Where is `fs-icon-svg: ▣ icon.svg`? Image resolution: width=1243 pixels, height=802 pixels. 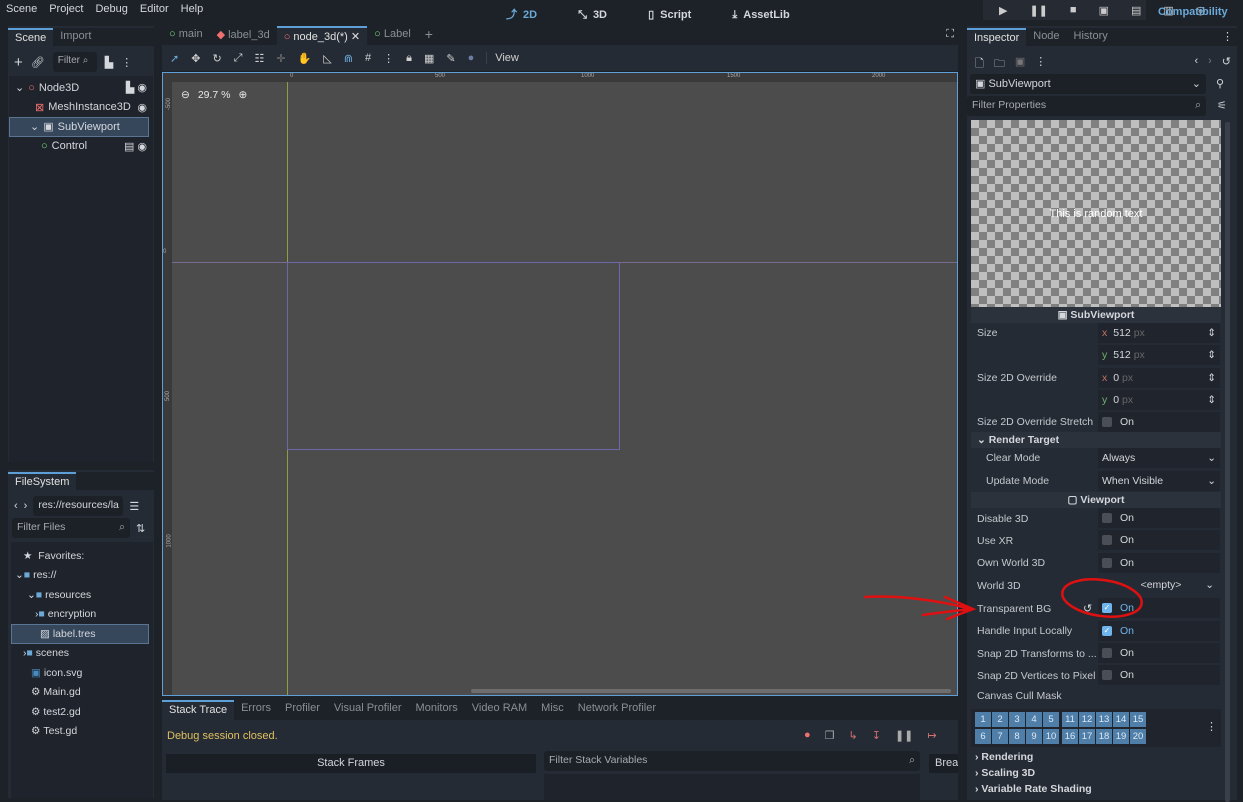 fs-icon-svg: ▣ icon.svg is located at coordinates (82, 673).